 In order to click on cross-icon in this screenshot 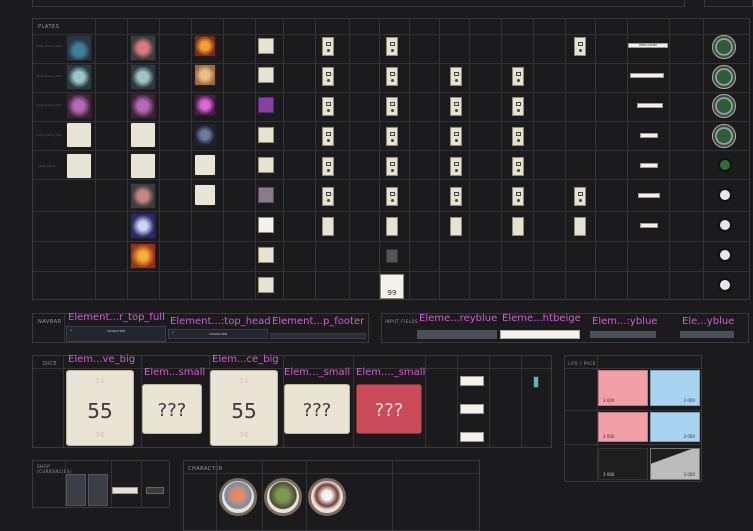, I will do `click(143, 166)`.